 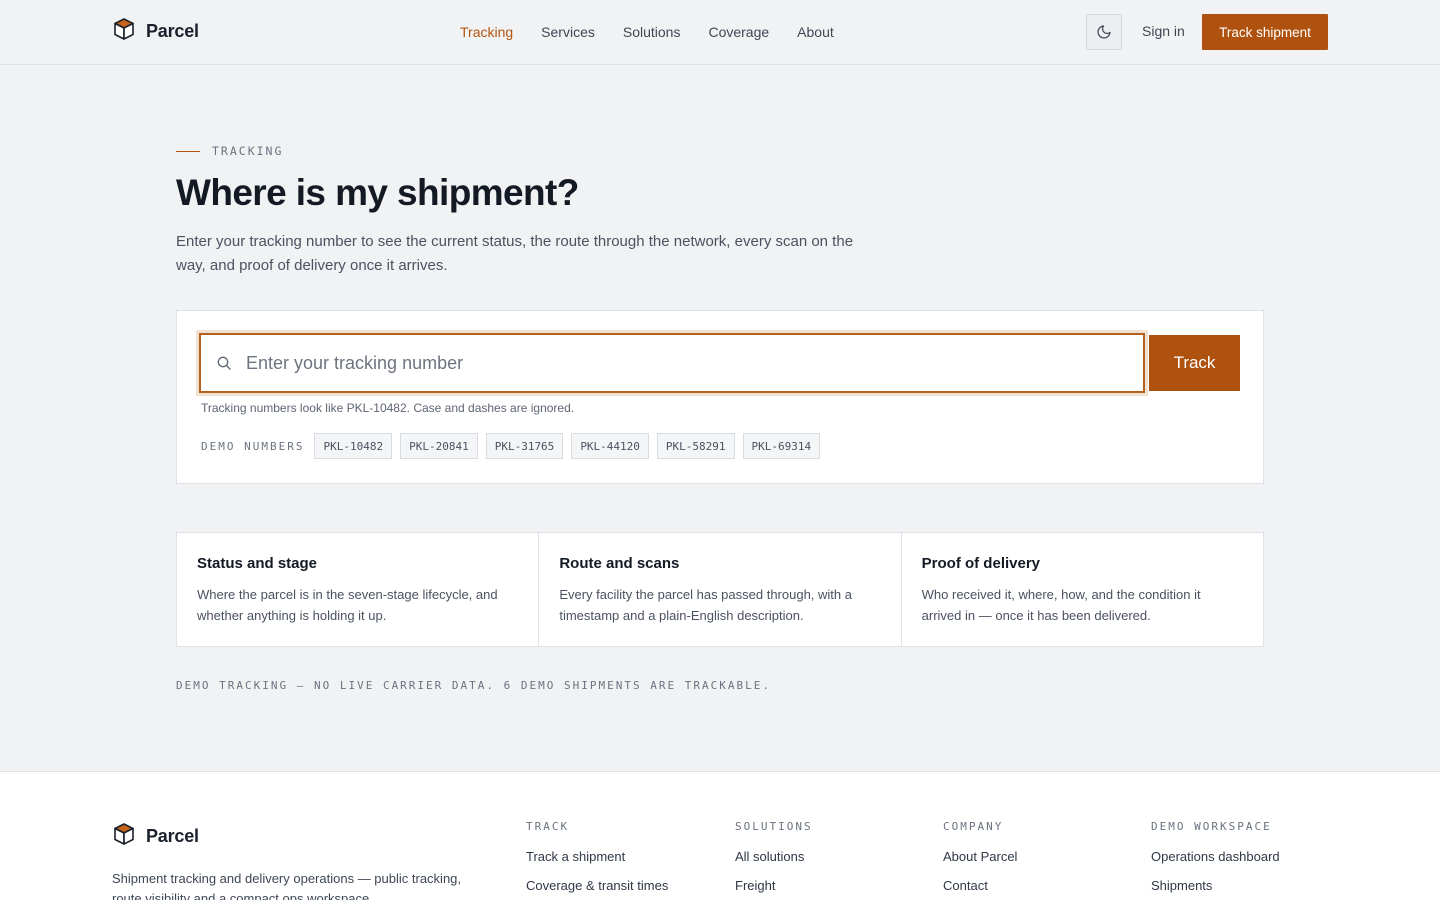 I want to click on sign-in-link: Sign in, so click(x=1163, y=31).